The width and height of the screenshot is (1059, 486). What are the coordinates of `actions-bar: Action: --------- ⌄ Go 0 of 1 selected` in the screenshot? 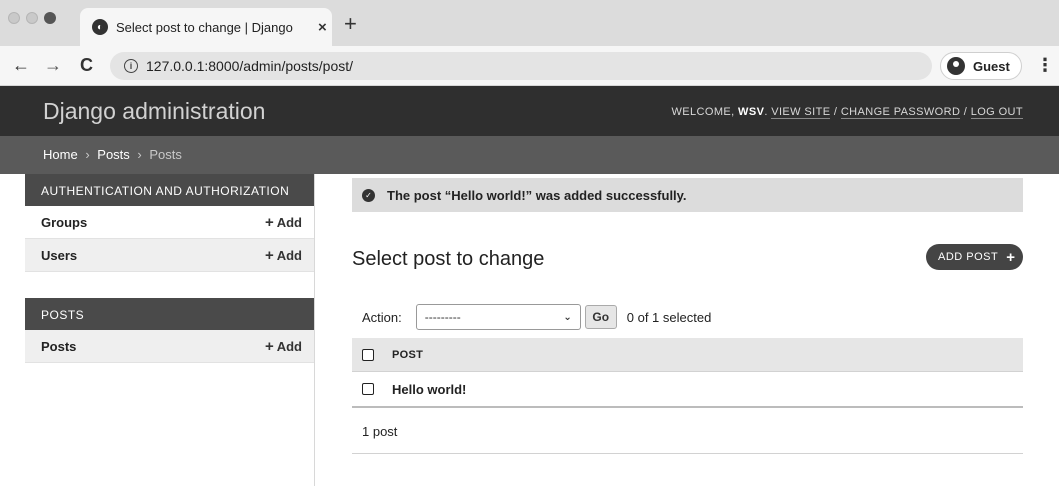 It's located at (687, 317).